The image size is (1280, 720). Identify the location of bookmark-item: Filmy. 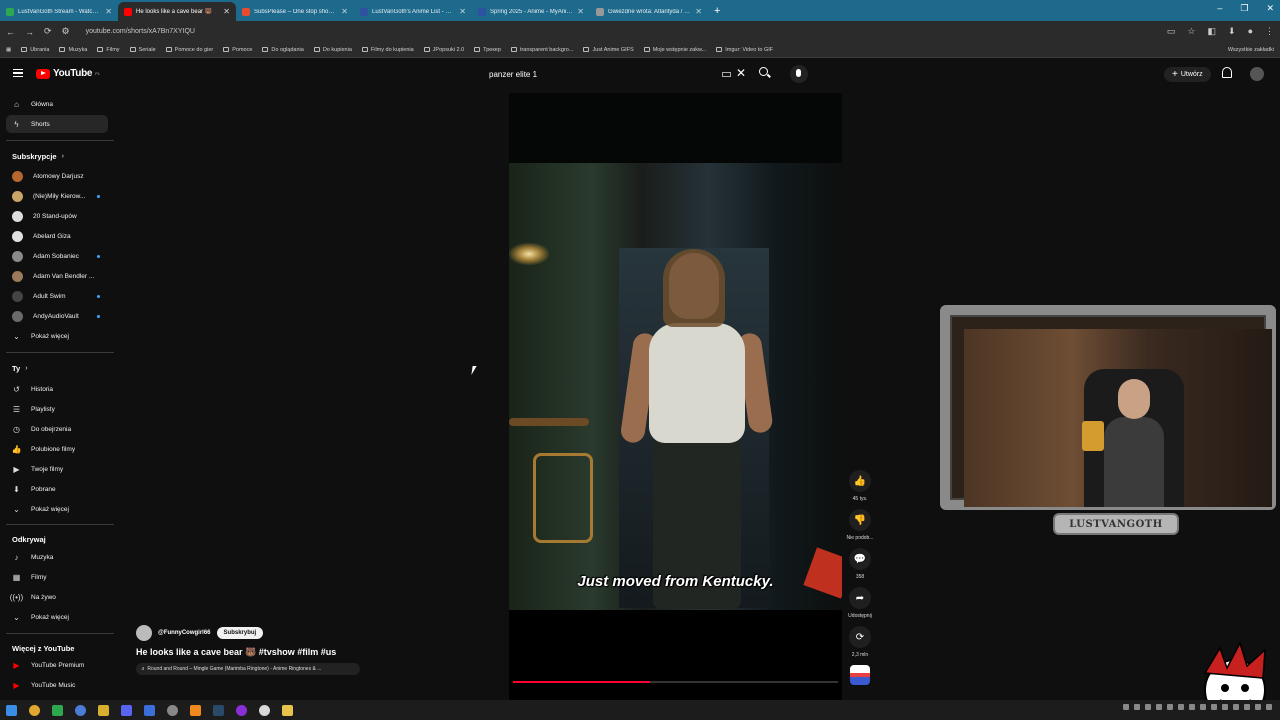
(108, 50).